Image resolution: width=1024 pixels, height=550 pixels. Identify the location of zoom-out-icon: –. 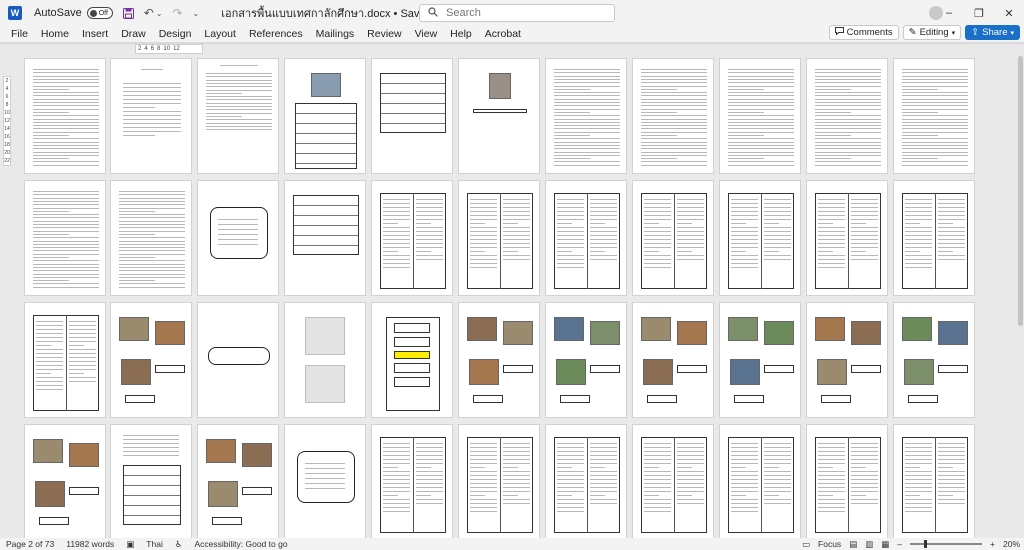
(899, 544).